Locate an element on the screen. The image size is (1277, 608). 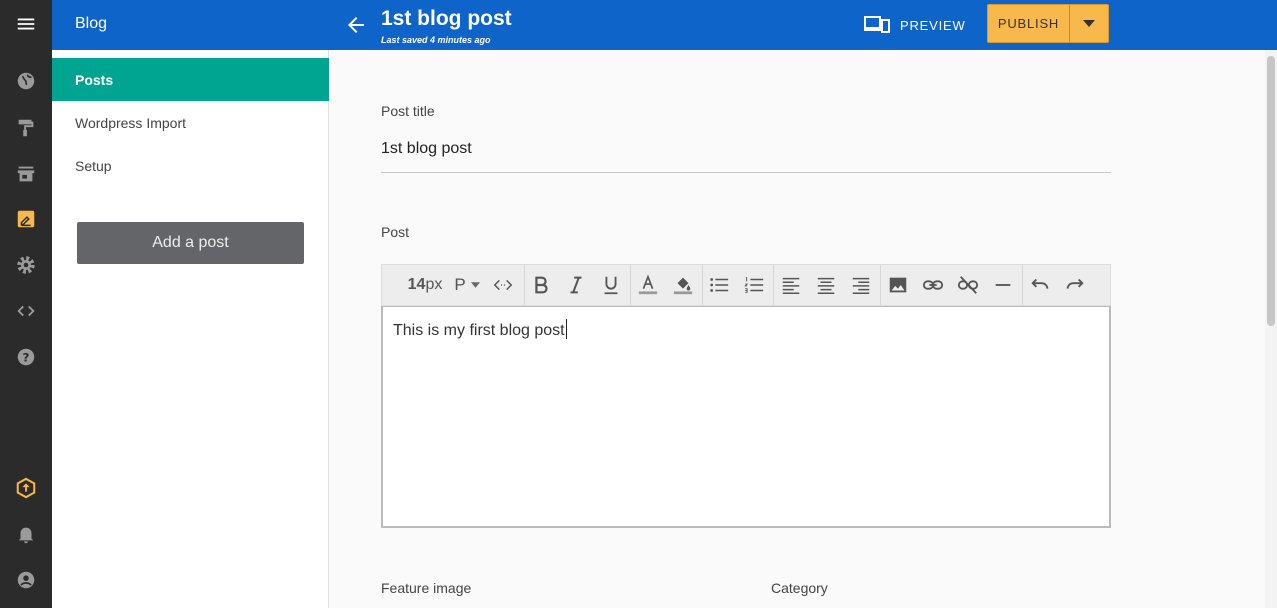
numbered-list-icon is located at coordinates (754, 285).